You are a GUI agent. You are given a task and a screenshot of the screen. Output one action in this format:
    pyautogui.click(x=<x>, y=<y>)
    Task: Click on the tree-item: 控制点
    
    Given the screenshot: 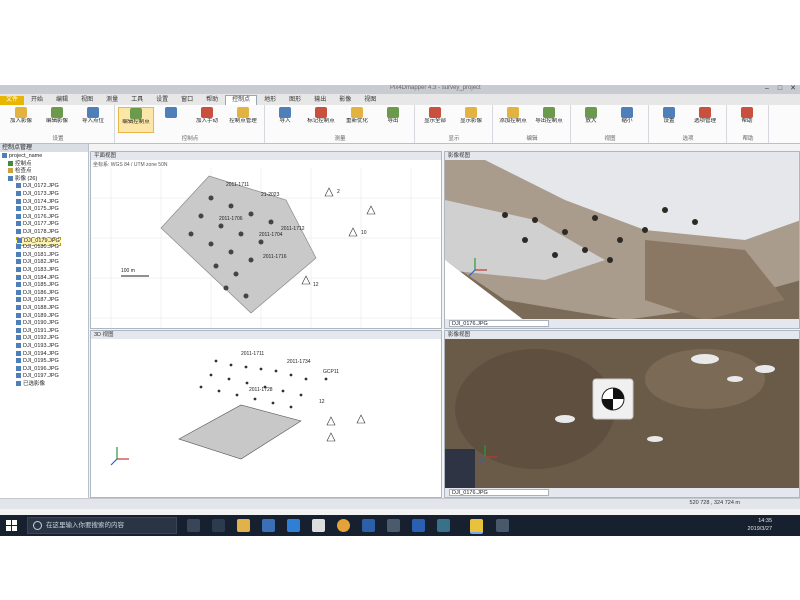 What is the action you would take?
    pyautogui.click(x=20, y=164)
    